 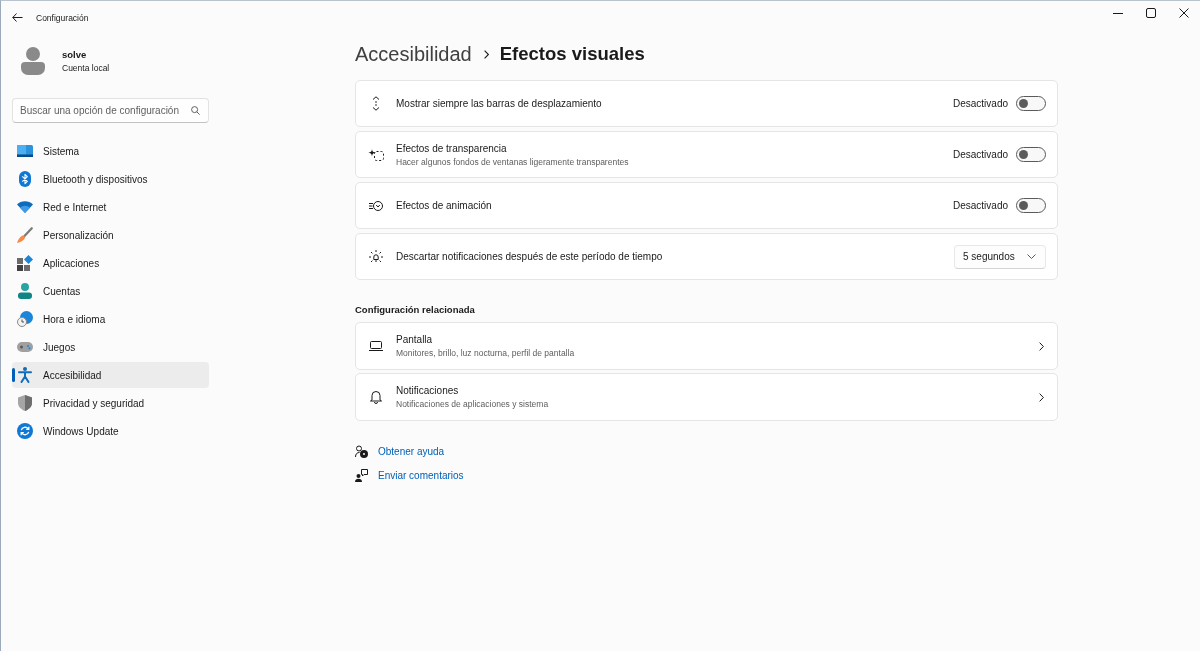 I want to click on person-speech-icon, so click(x=361, y=475).